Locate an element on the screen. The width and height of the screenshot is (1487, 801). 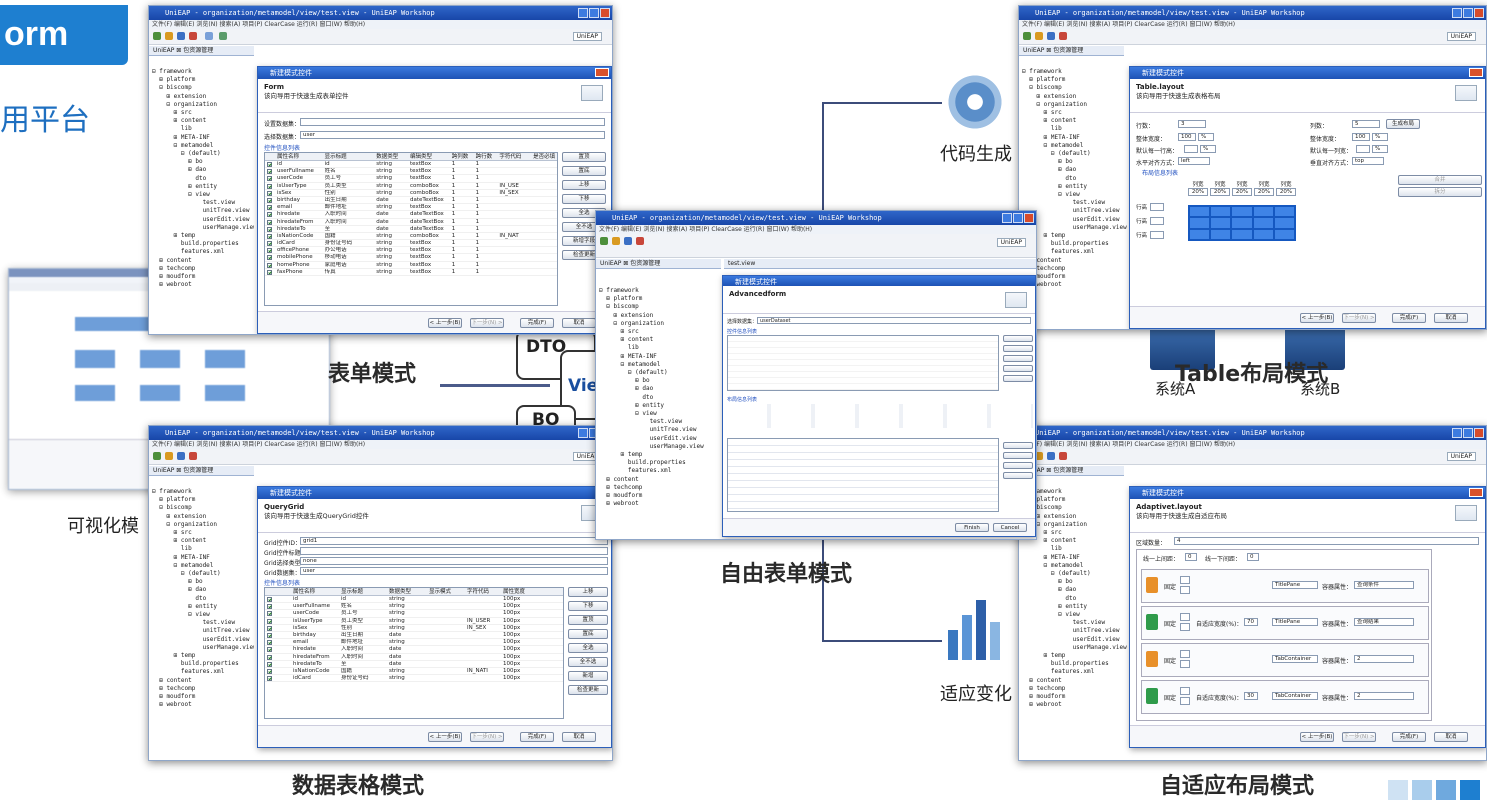
tree-item: lib is located at coordinates (659, 348).